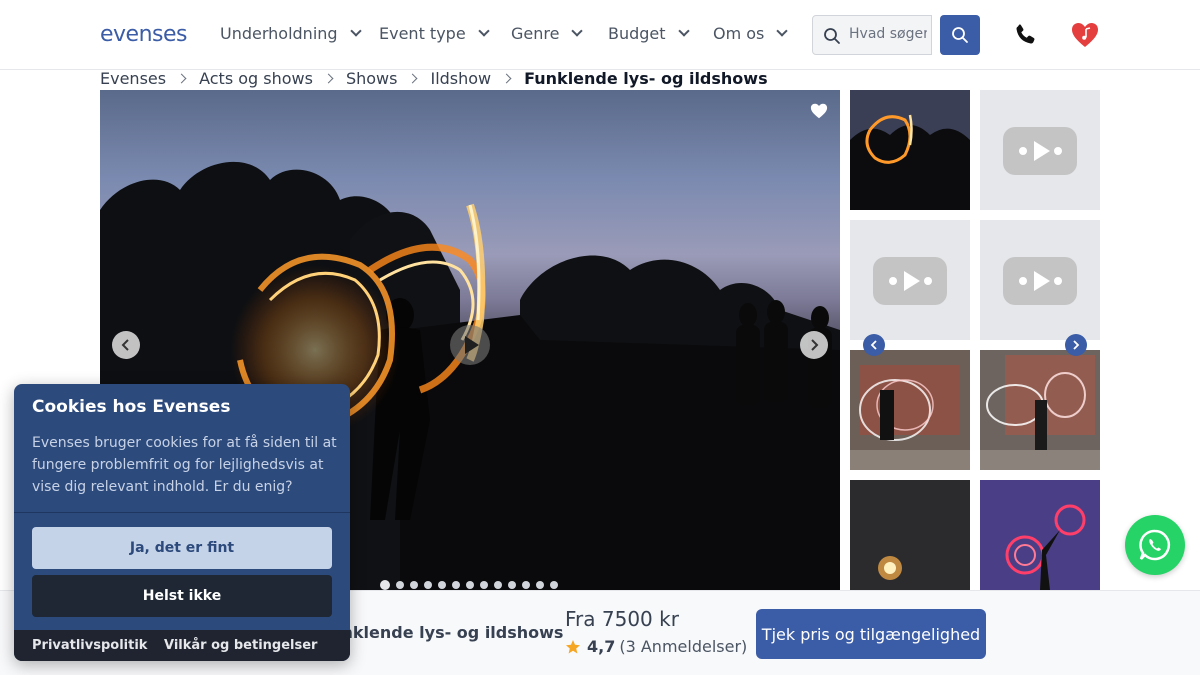 The width and height of the screenshot is (1200, 675). Describe the element at coordinates (1040, 535) in the screenshot. I see `led-silhouette-thumbnail-image` at that location.